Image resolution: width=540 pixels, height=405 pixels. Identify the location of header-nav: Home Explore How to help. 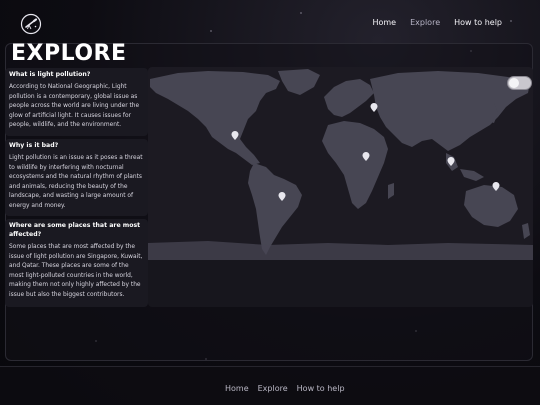
(437, 22).